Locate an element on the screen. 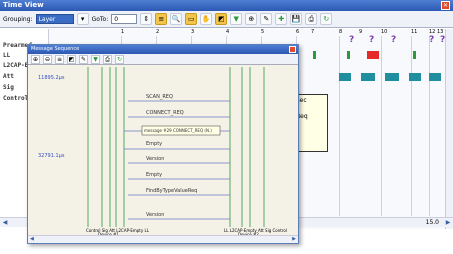  row-label: Sig is located at coordinates (8, 87).